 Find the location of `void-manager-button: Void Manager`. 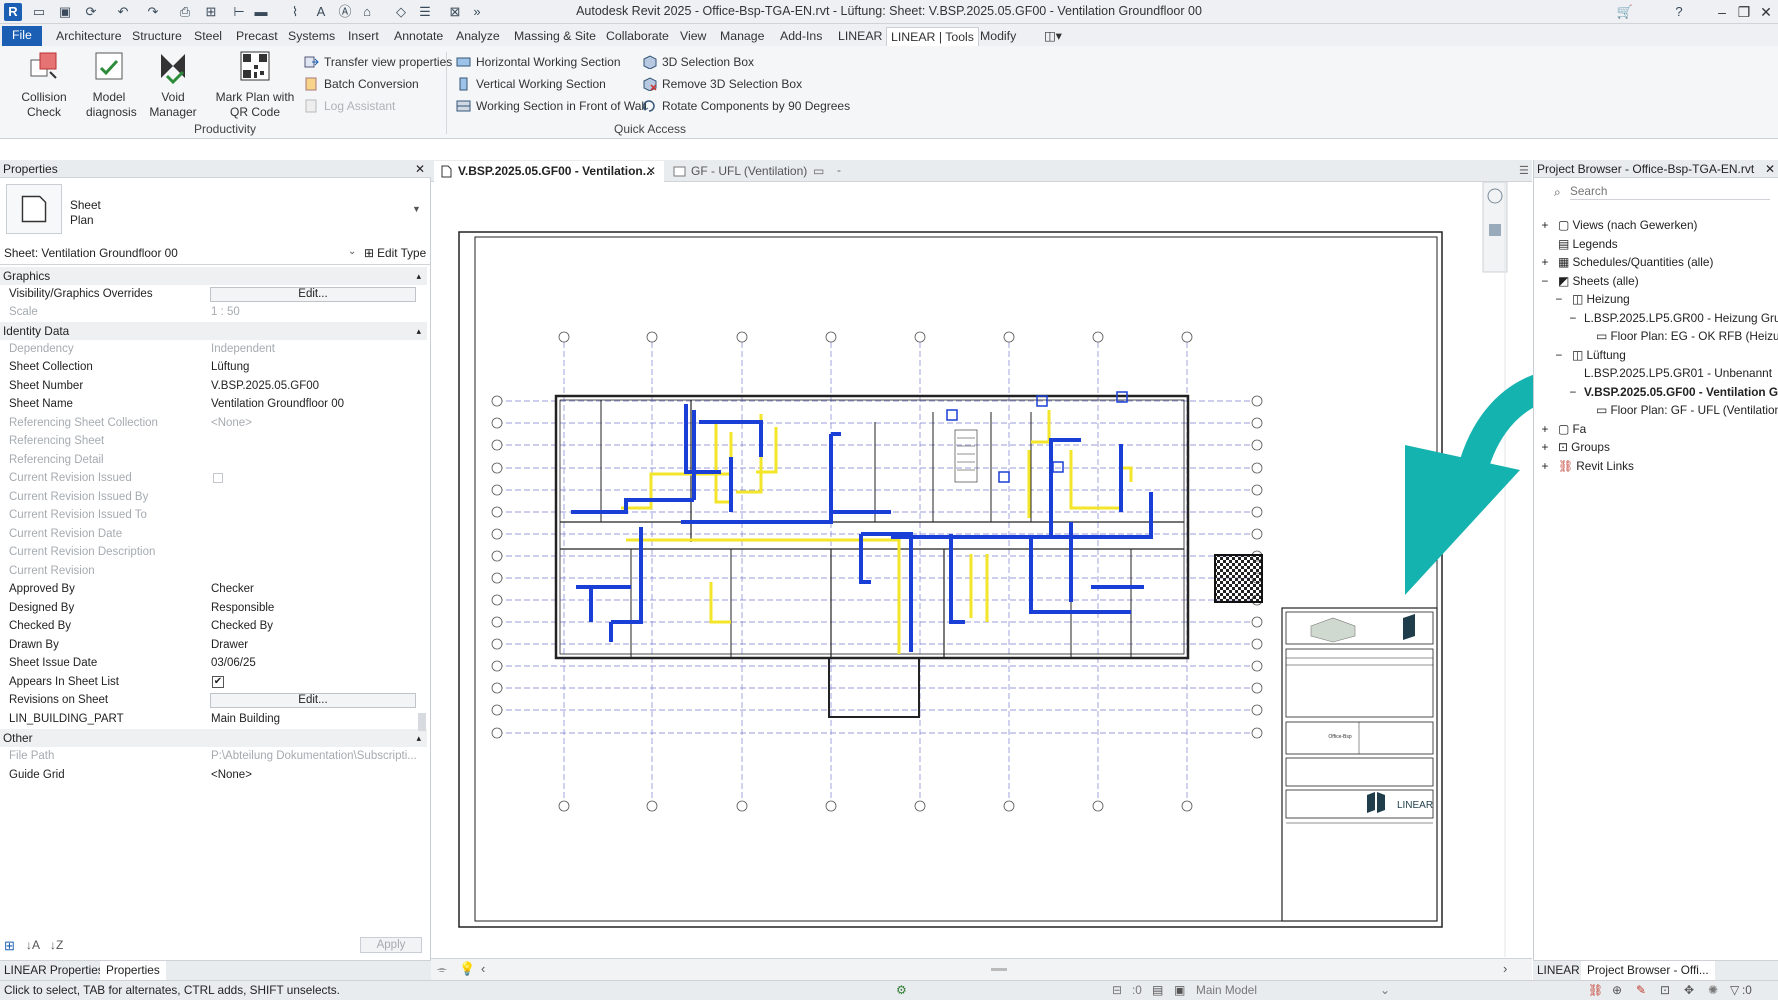

void-manager-button: Void Manager is located at coordinates (173, 85).